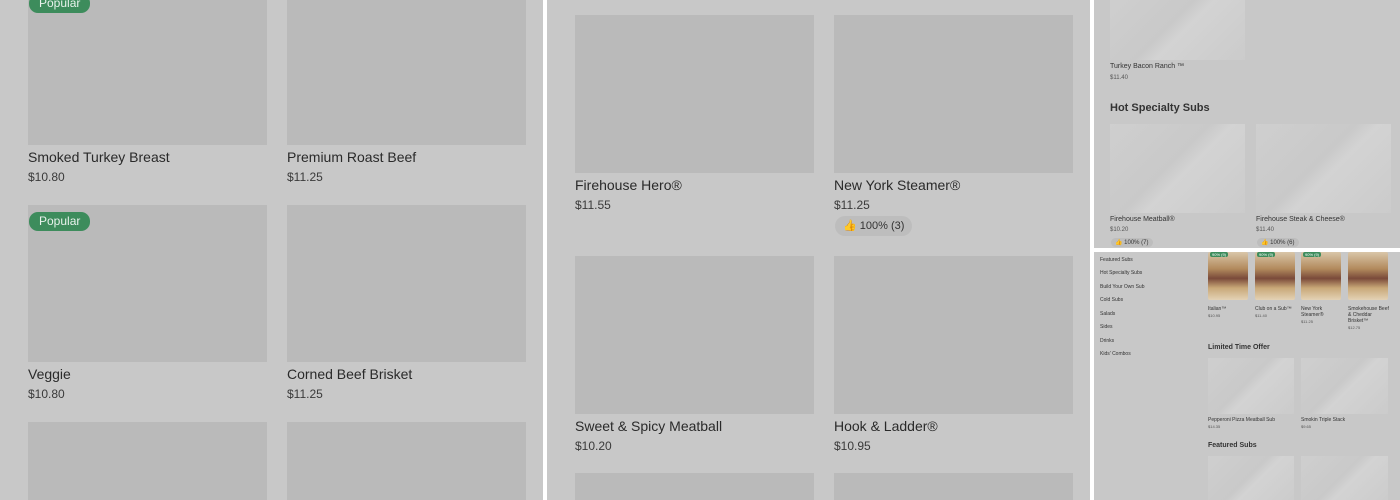  What do you see at coordinates (1107, 314) in the screenshot?
I see `nav-item-salads: Salads` at bounding box center [1107, 314].